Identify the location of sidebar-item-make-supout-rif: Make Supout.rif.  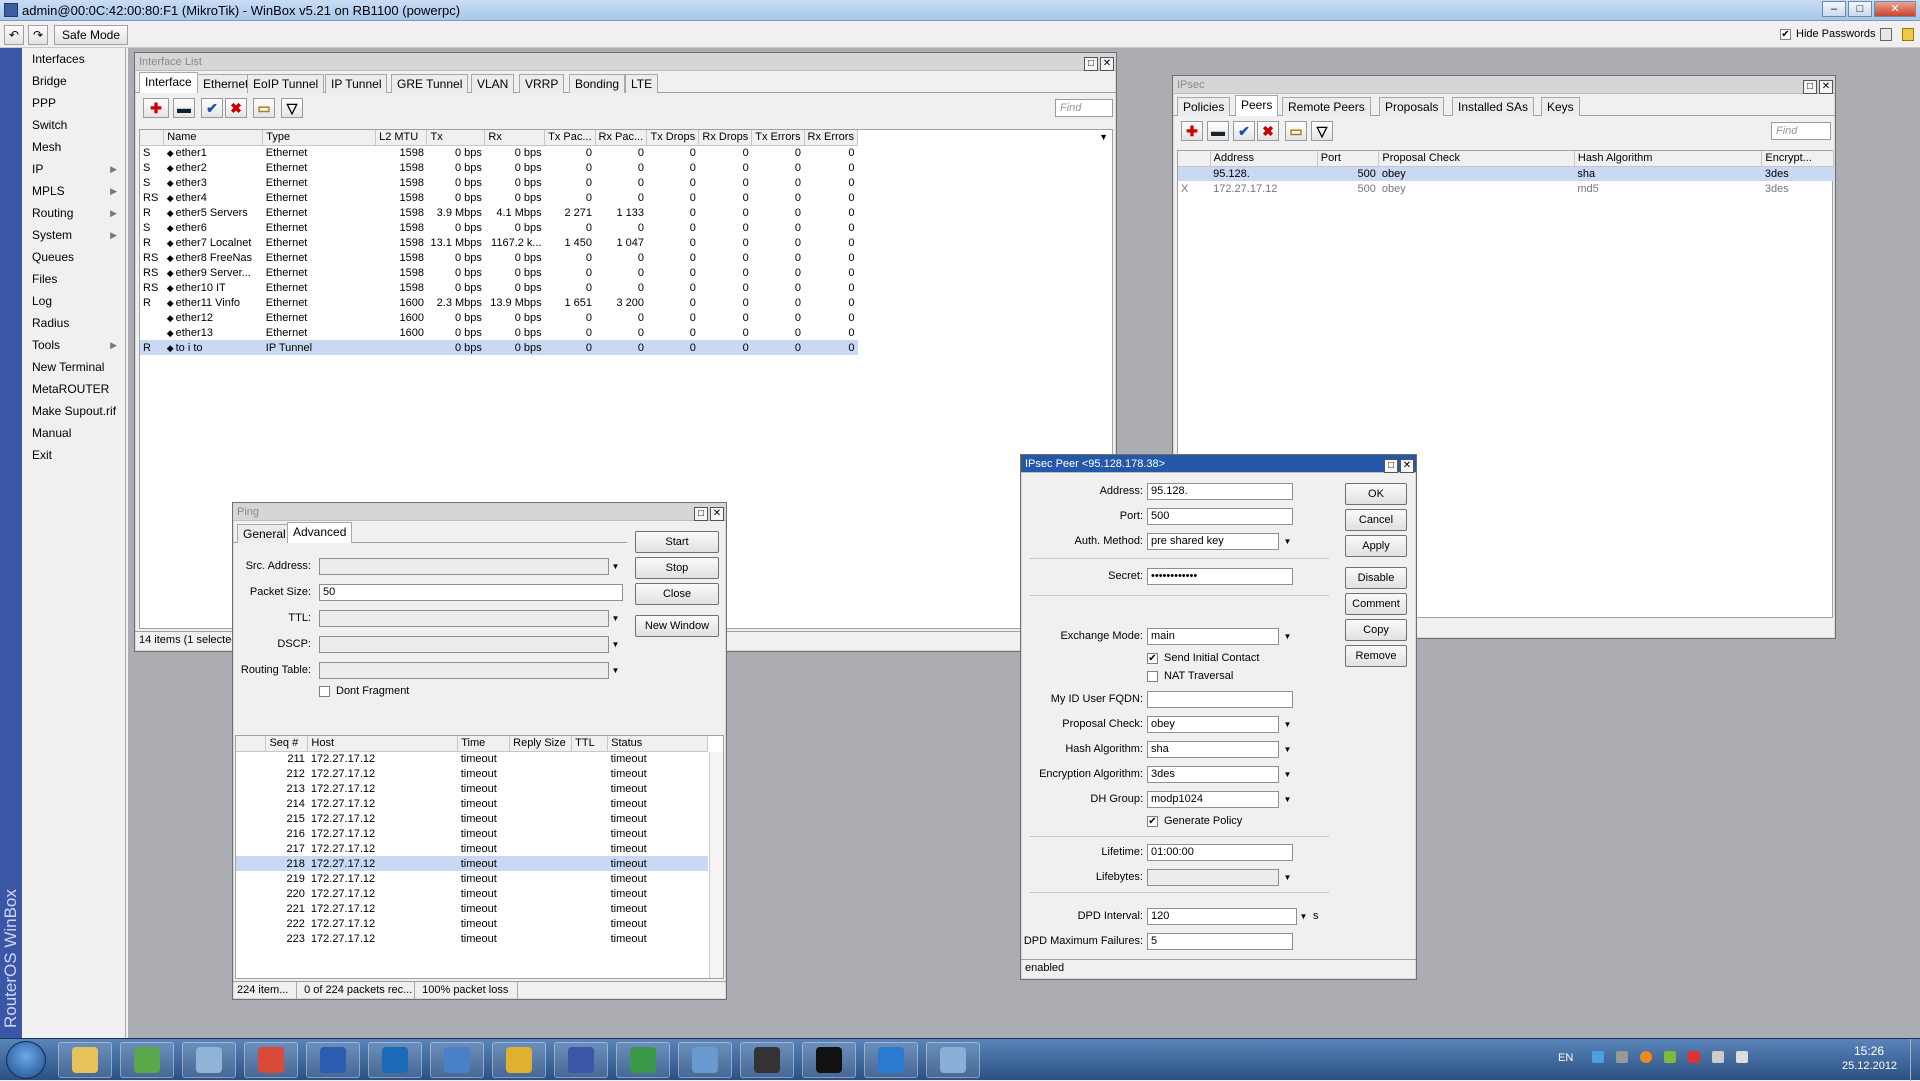
(73, 411).